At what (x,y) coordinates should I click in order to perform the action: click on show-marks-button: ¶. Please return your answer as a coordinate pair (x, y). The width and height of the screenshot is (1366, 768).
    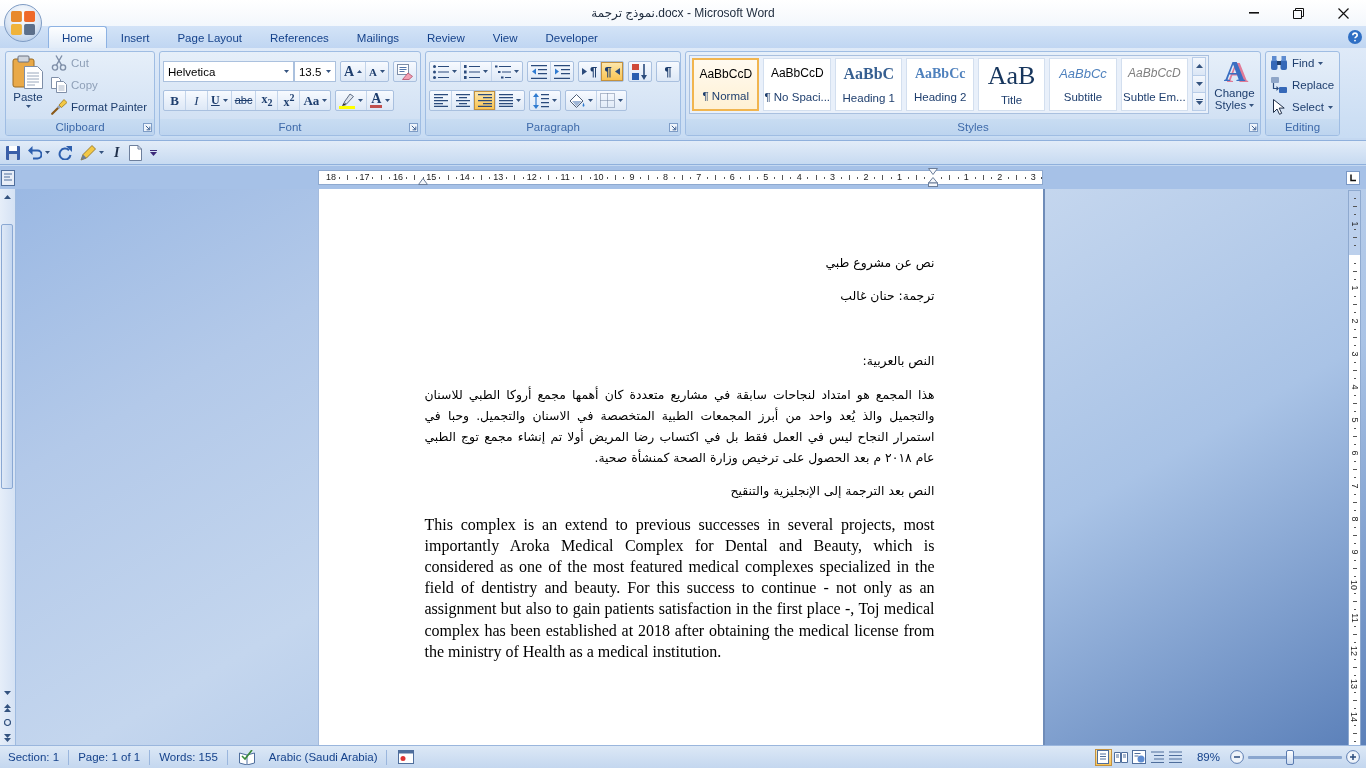
    Looking at the image, I should click on (668, 71).